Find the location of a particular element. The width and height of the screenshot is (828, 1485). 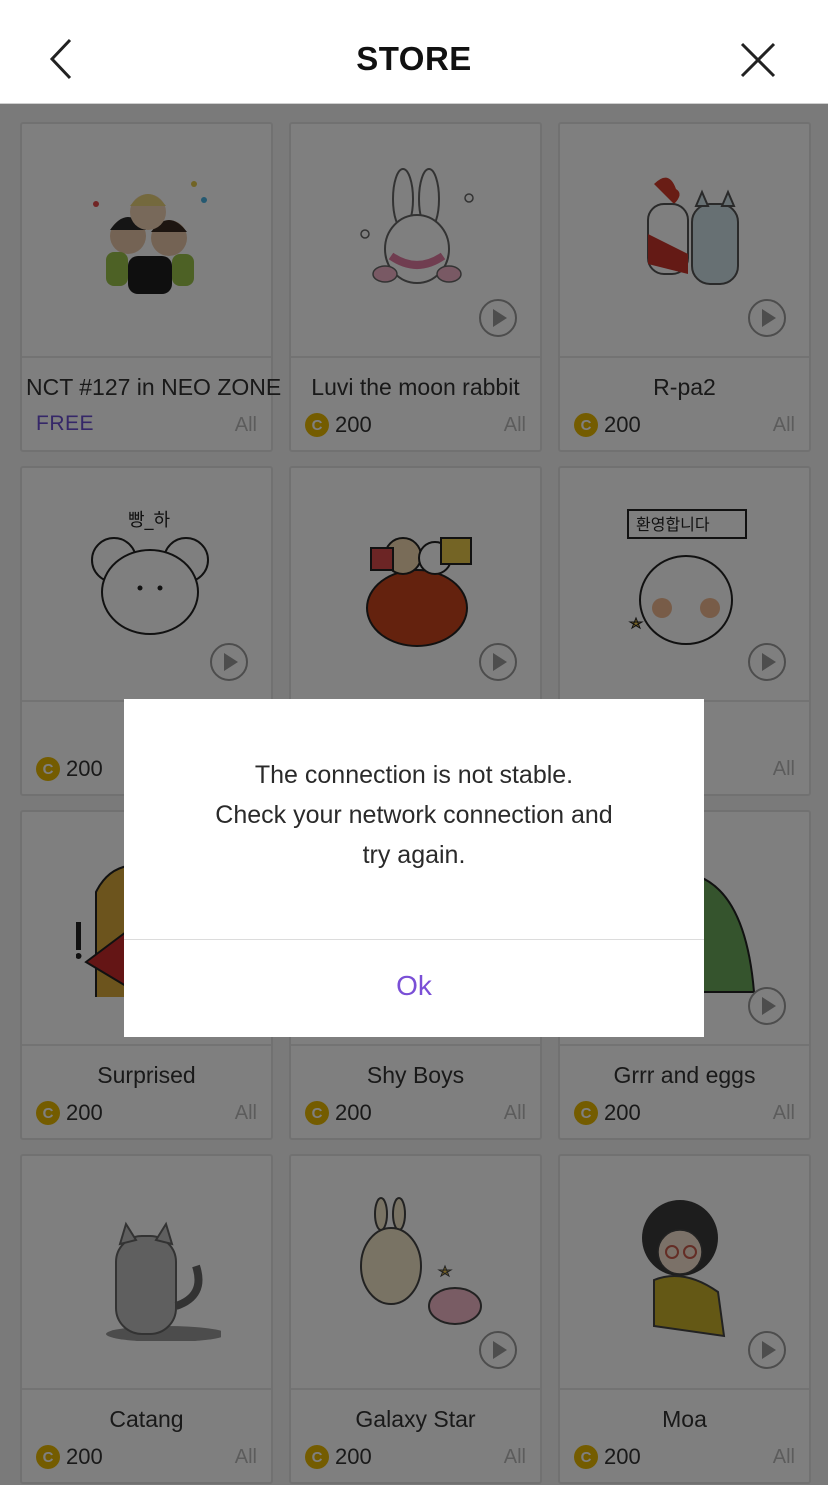

close-button is located at coordinates (758, 60).